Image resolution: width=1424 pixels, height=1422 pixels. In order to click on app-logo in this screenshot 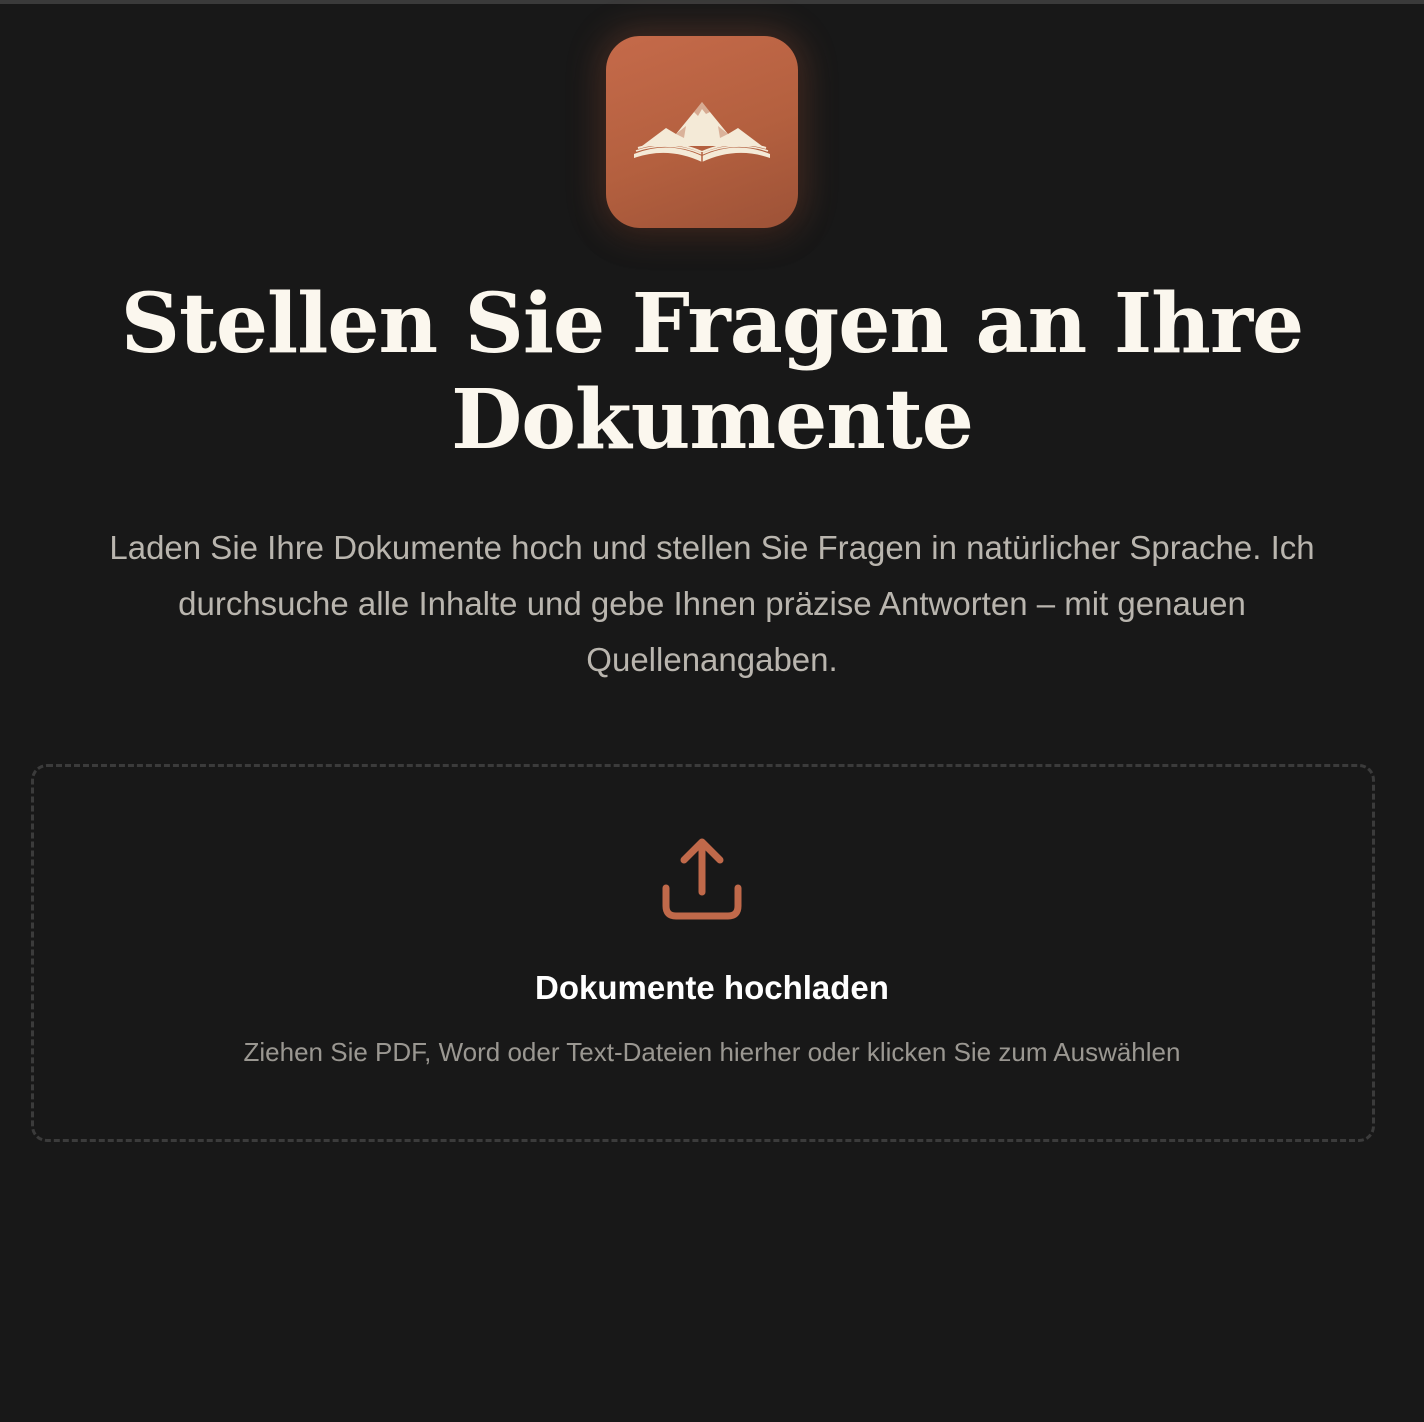, I will do `click(702, 132)`.